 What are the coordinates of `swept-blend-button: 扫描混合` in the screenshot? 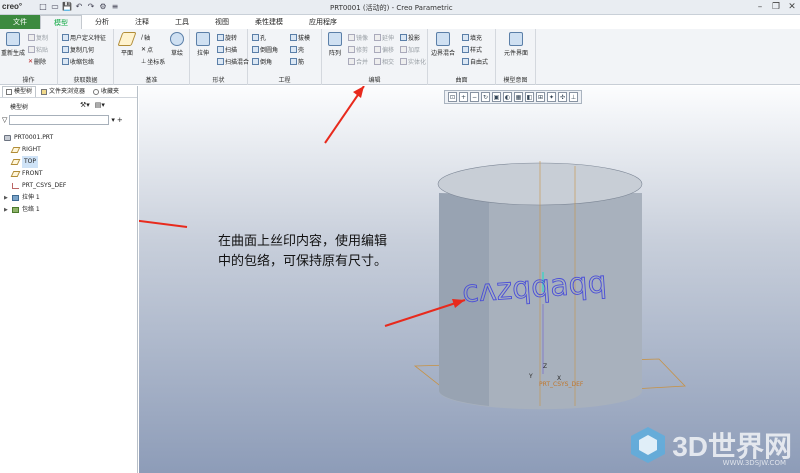 It's located at (233, 61).